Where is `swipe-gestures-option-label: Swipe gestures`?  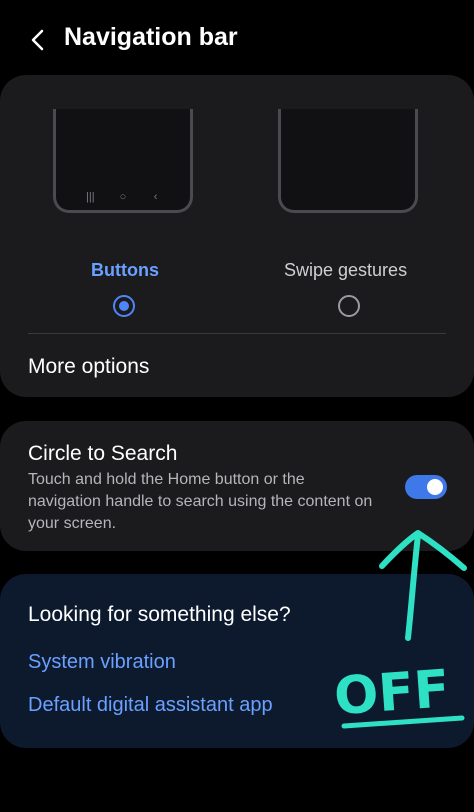 swipe-gestures-option-label: Swipe gestures is located at coordinates (345, 270).